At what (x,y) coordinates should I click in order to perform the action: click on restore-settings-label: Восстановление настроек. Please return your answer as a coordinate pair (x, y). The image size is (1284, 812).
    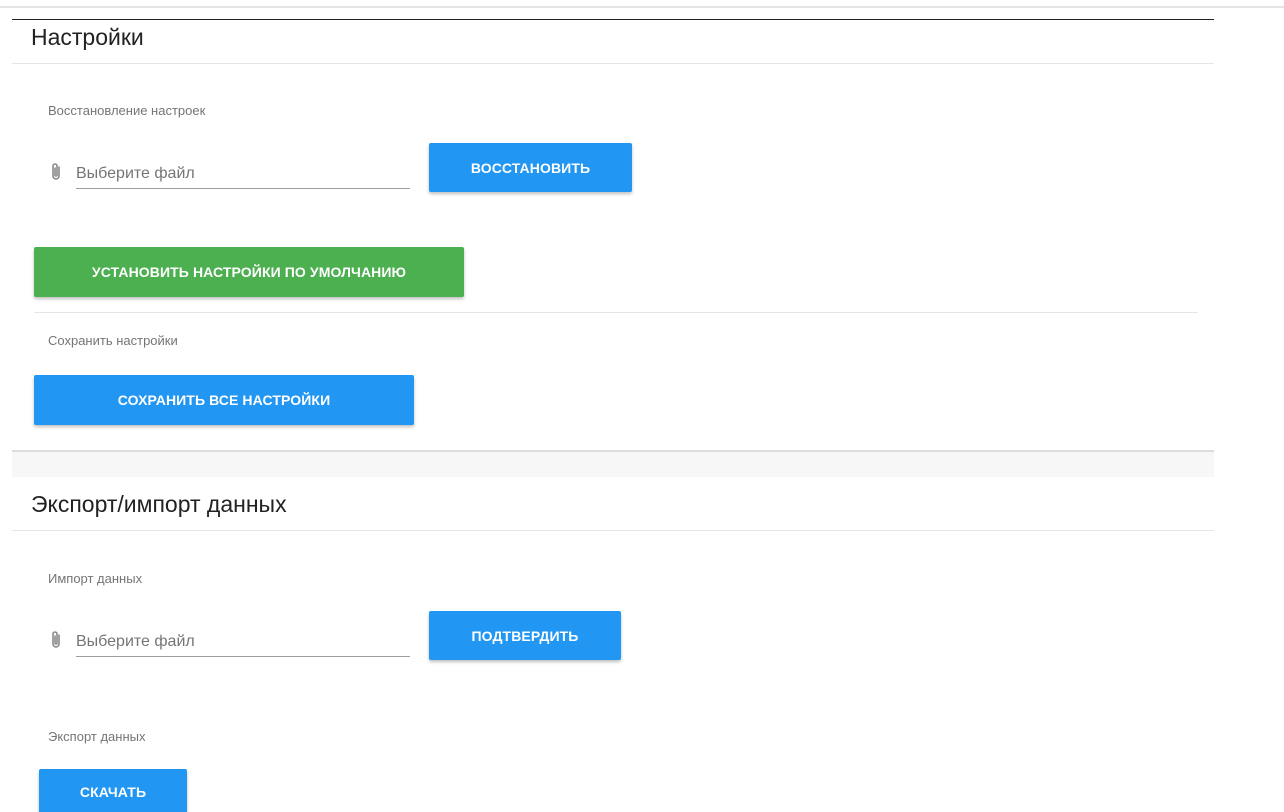
    Looking at the image, I should click on (127, 110).